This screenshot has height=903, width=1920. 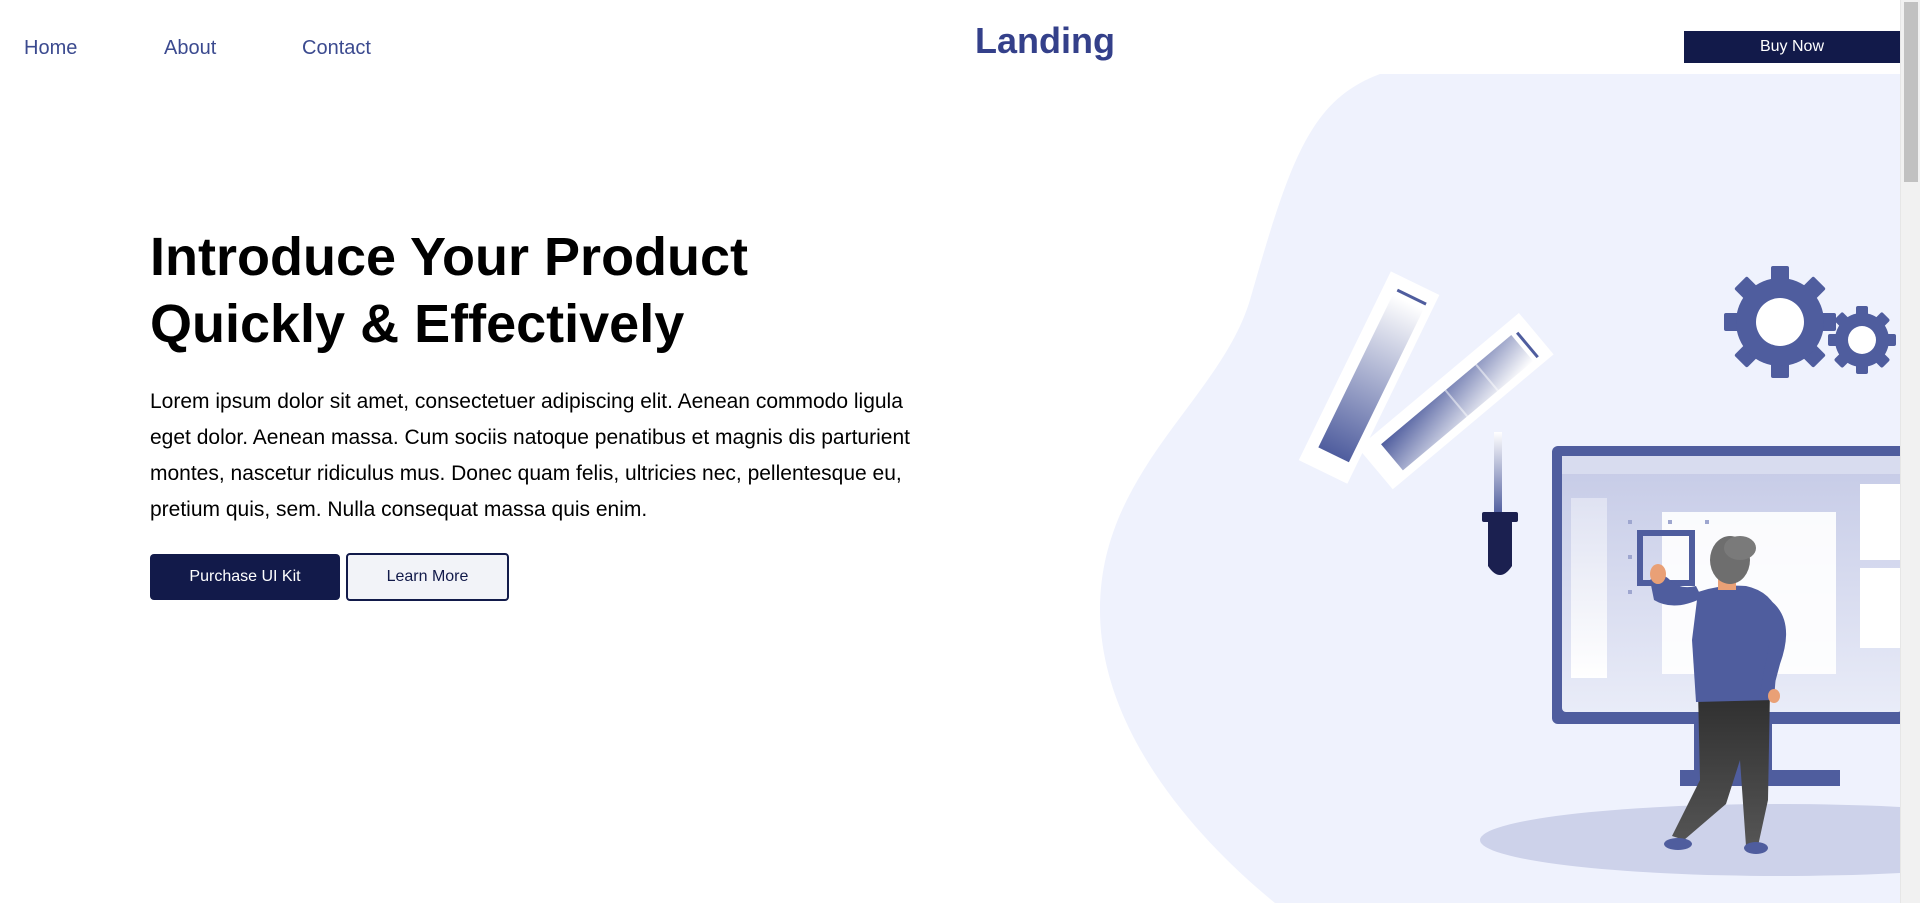 What do you see at coordinates (1780, 322) in the screenshot?
I see `gear-icon` at bounding box center [1780, 322].